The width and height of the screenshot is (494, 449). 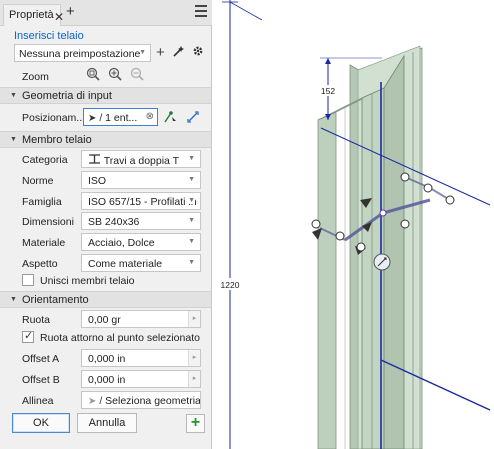 What do you see at coordinates (38, 181) in the screenshot?
I see `standard-label: Norme` at bounding box center [38, 181].